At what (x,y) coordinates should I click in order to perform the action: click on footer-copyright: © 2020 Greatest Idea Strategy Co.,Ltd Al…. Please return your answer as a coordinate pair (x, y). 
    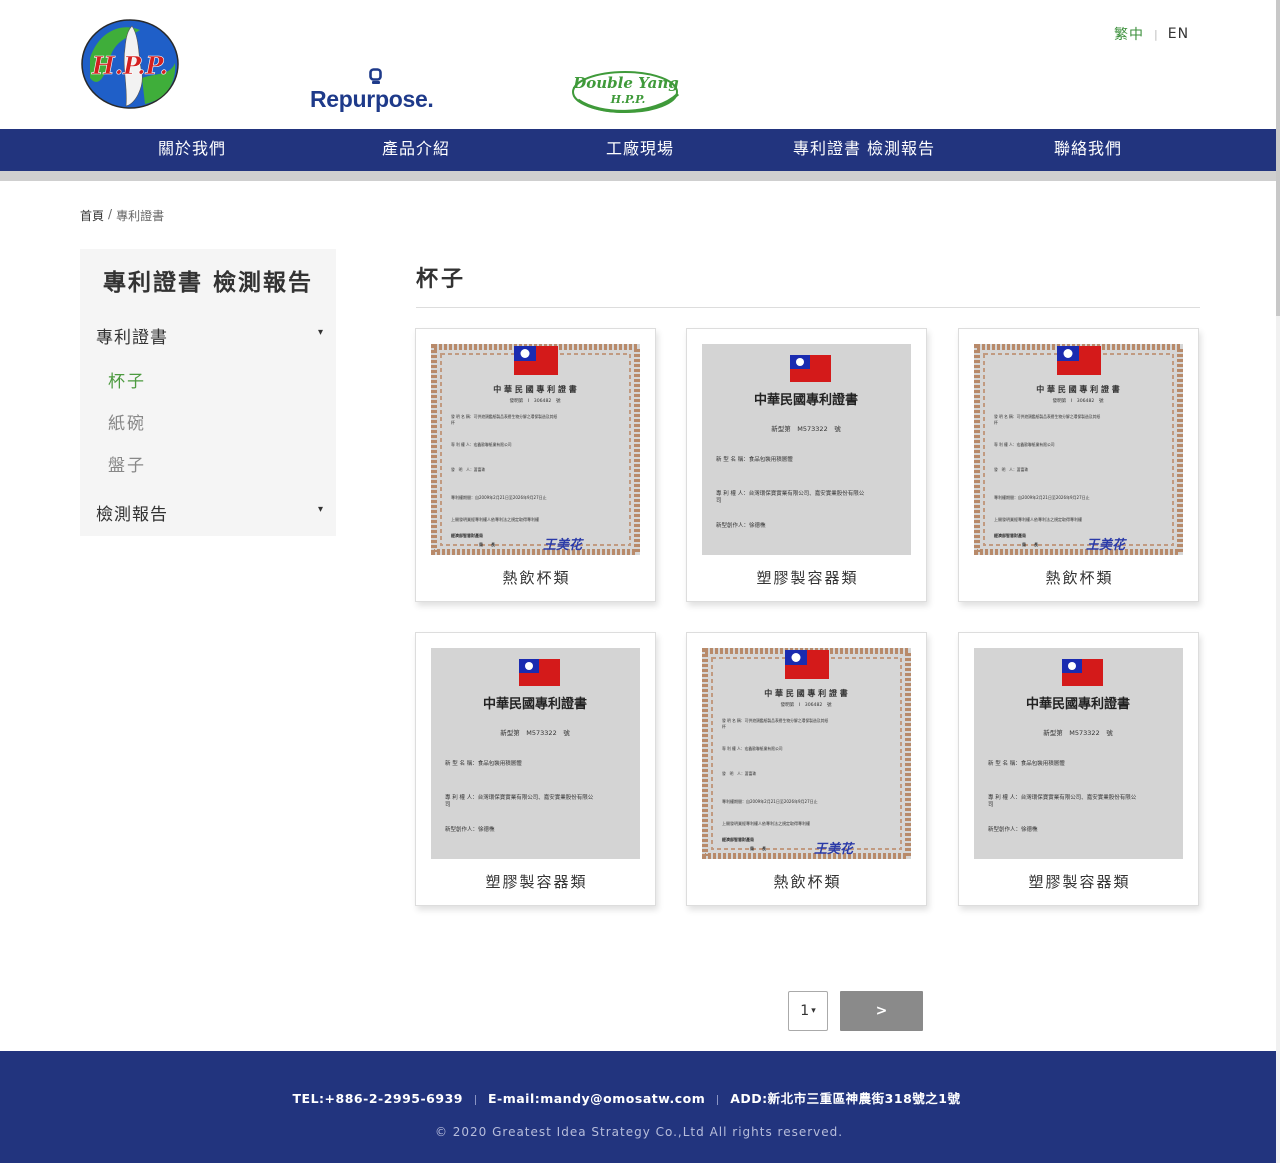
    Looking at the image, I should click on (639, 1132).